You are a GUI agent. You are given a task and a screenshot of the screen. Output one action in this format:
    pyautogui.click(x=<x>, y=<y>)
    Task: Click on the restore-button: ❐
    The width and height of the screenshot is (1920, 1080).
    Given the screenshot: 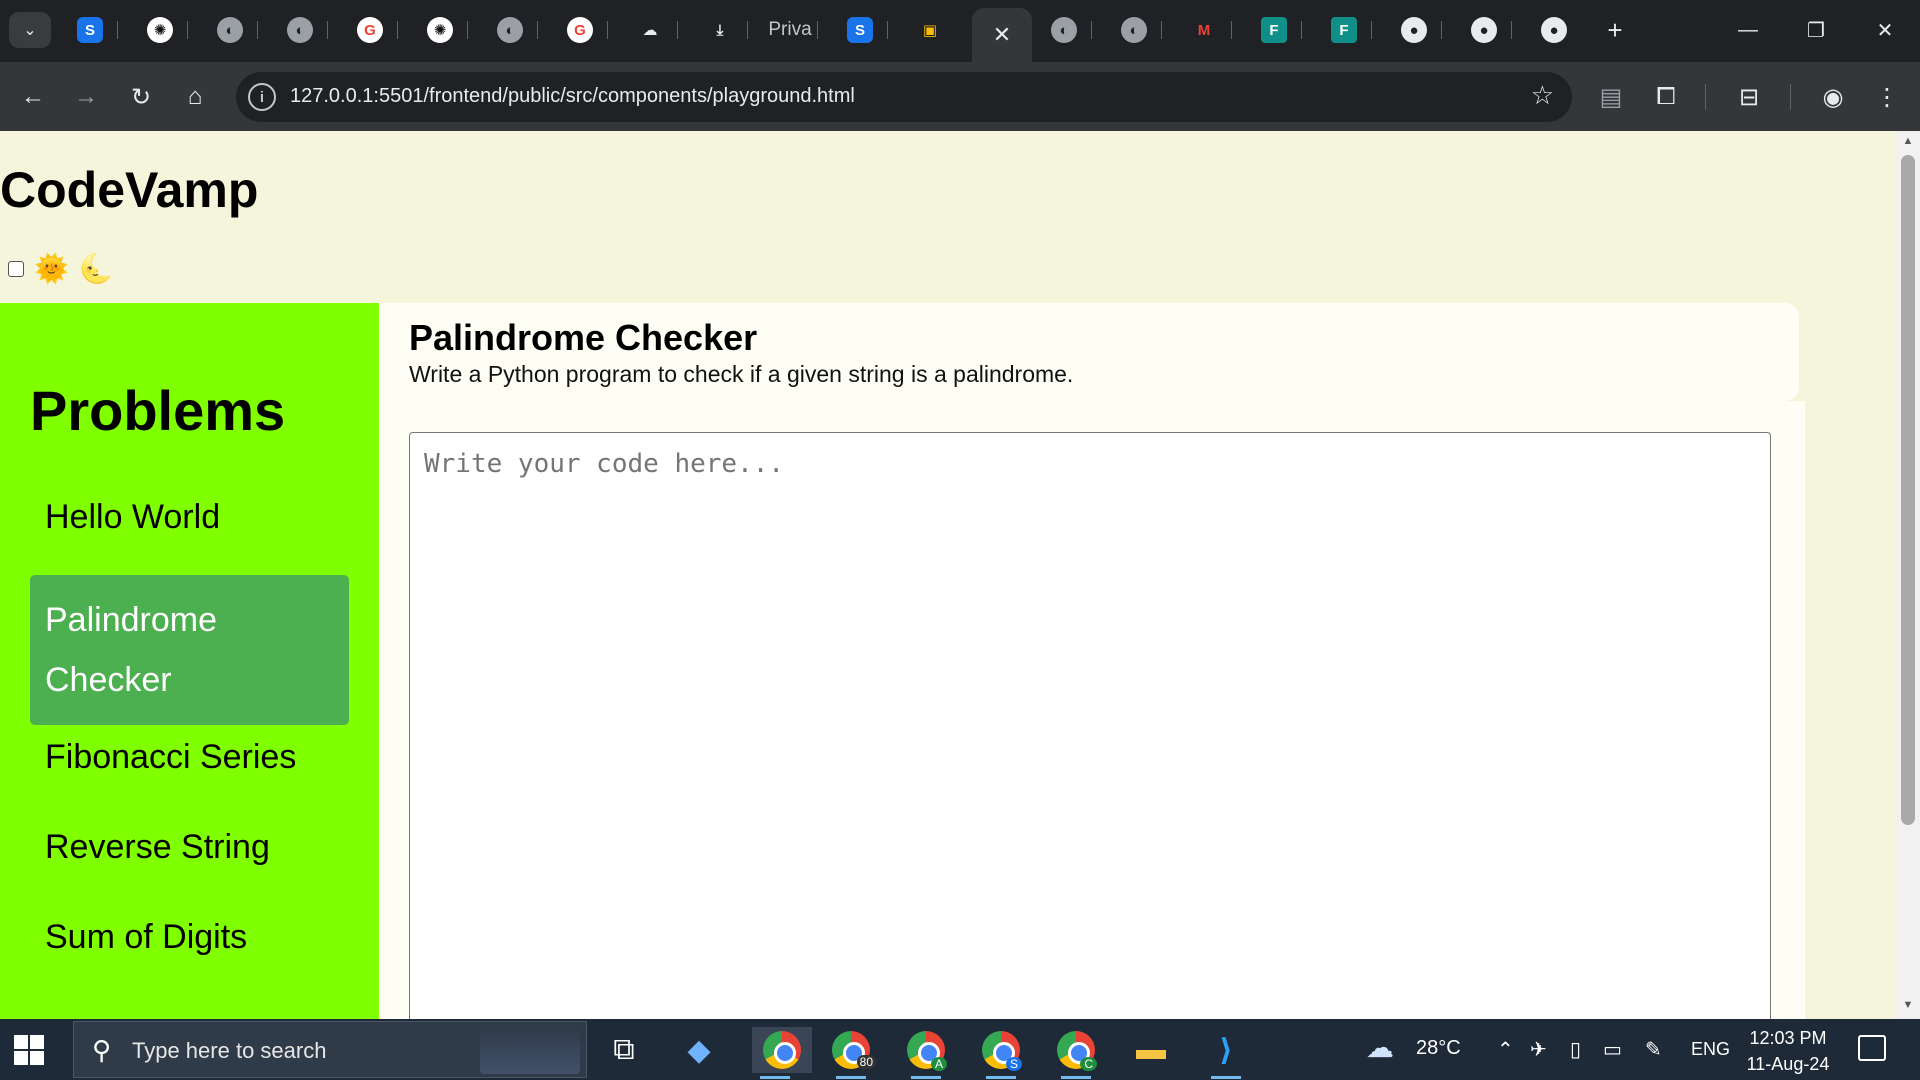 What is the action you would take?
    pyautogui.click(x=1816, y=30)
    